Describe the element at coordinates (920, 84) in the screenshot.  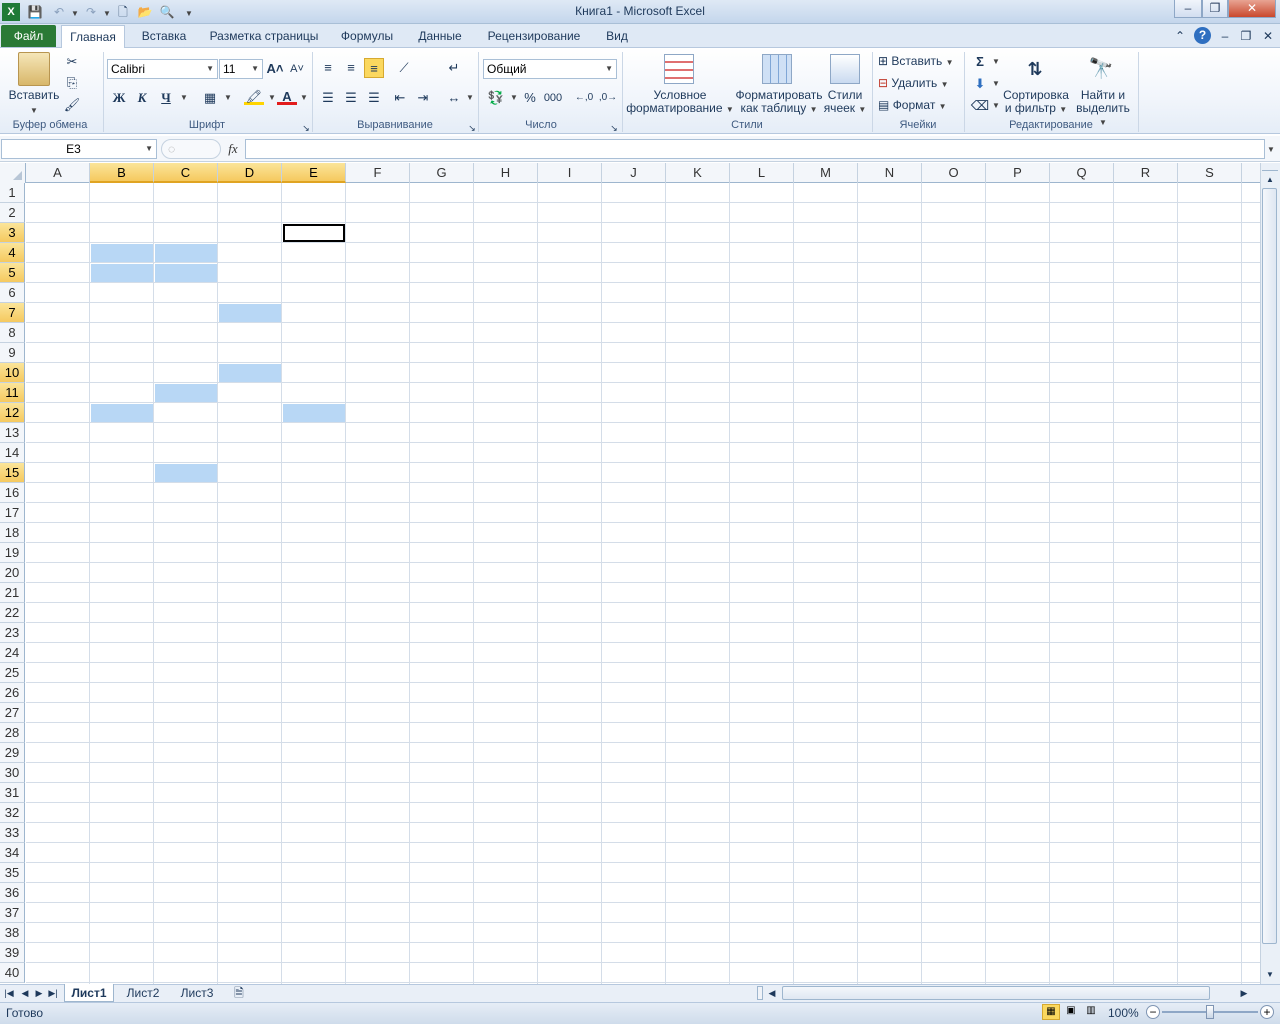
I see `delete-cells-button: ⊟ Удалить ▼` at that location.